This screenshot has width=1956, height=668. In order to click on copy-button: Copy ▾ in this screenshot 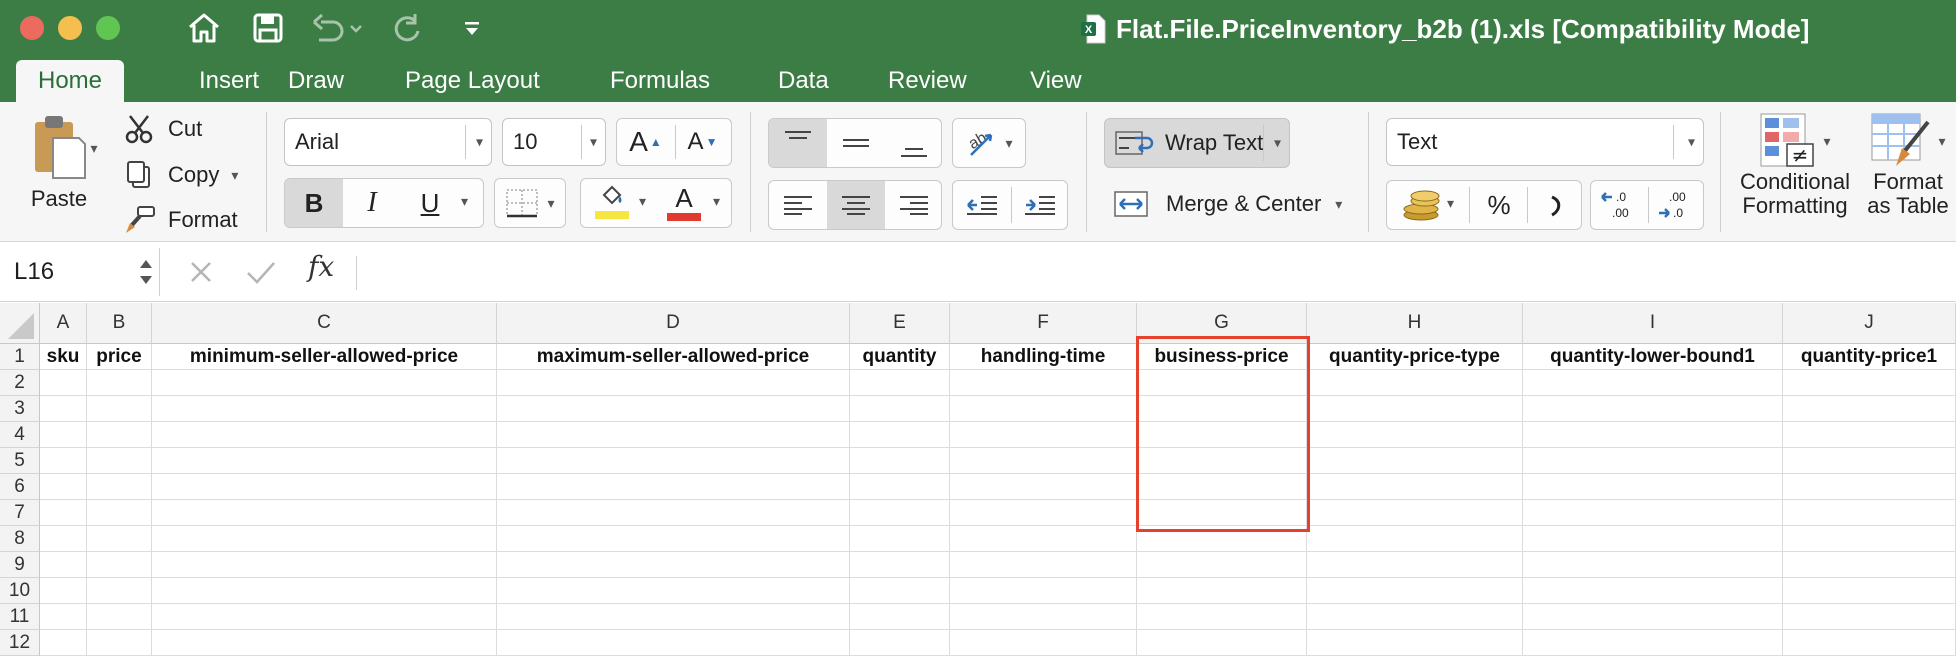, I will do `click(181, 175)`.